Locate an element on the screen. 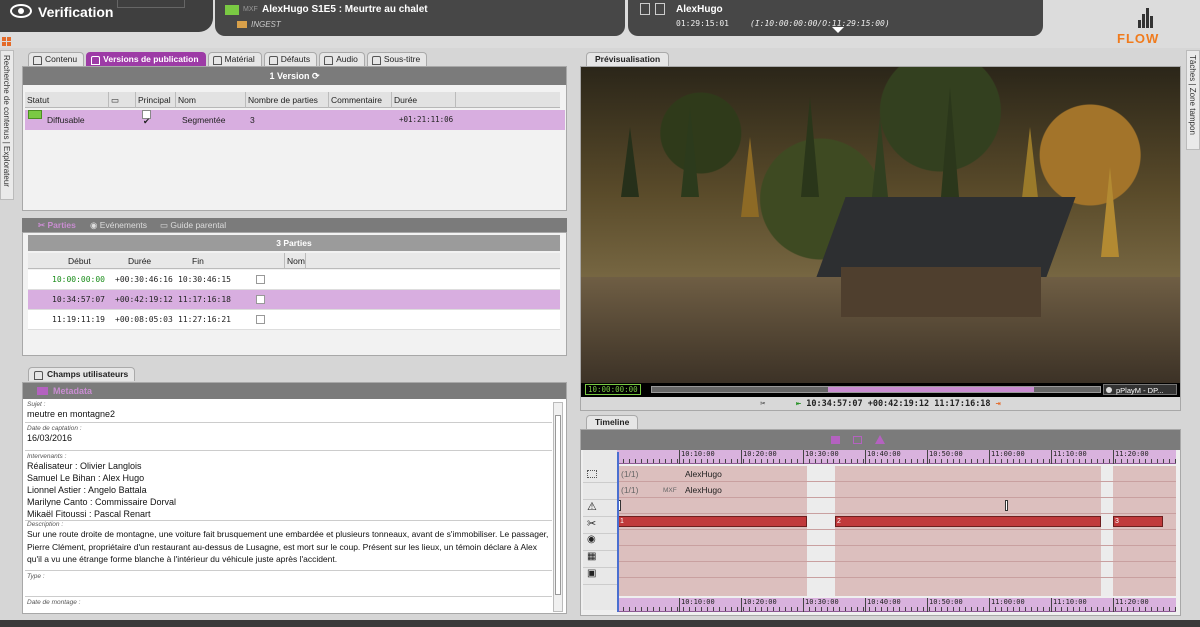 Image resolution: width=1200 pixels, height=627 pixels. mxf-badge: MXF is located at coordinates (250, 9).